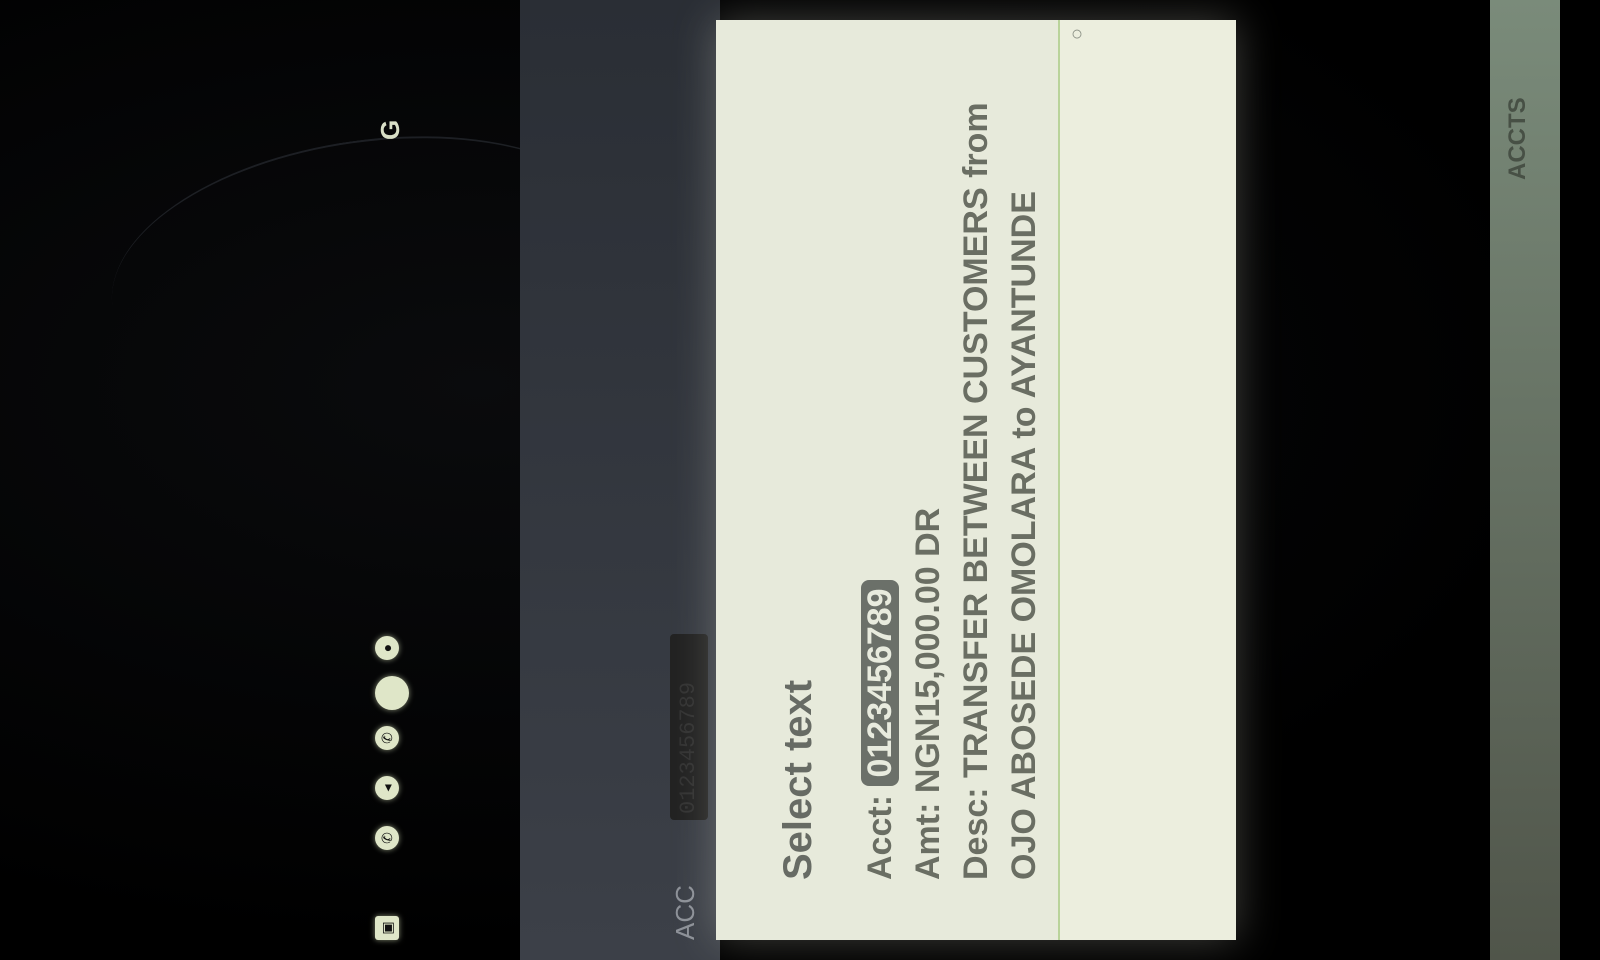 The image size is (1600, 960). What do you see at coordinates (620, 480) in the screenshot?
I see `background-app: ACC 0123456789` at bounding box center [620, 480].